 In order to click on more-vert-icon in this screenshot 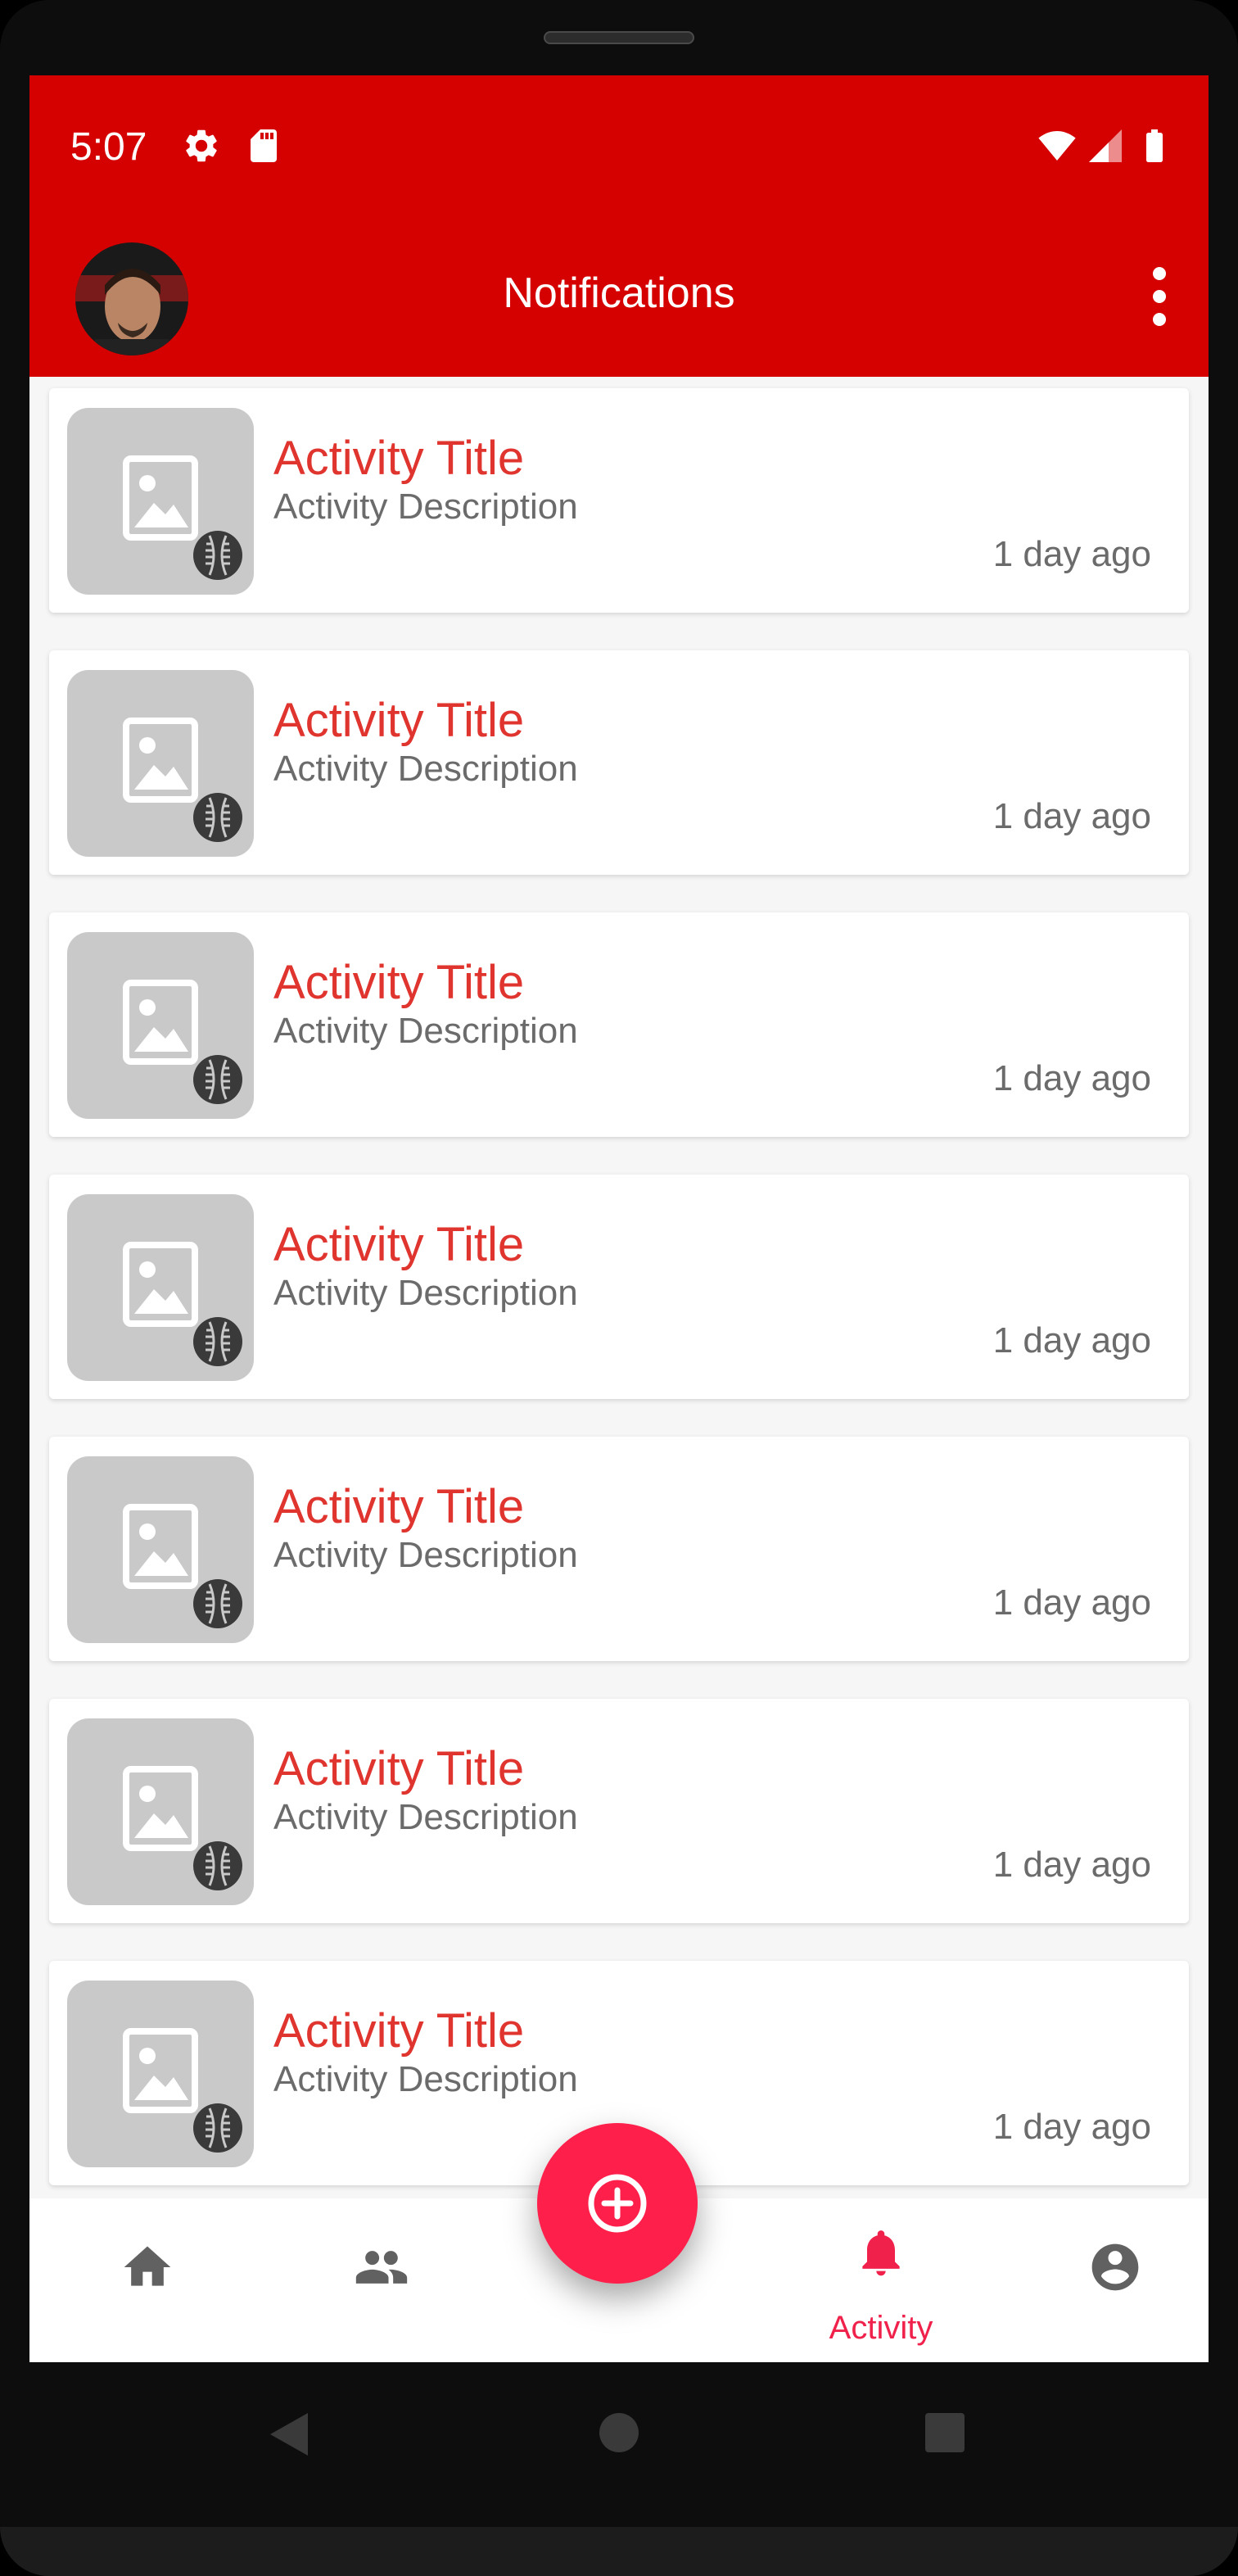, I will do `click(1160, 296)`.